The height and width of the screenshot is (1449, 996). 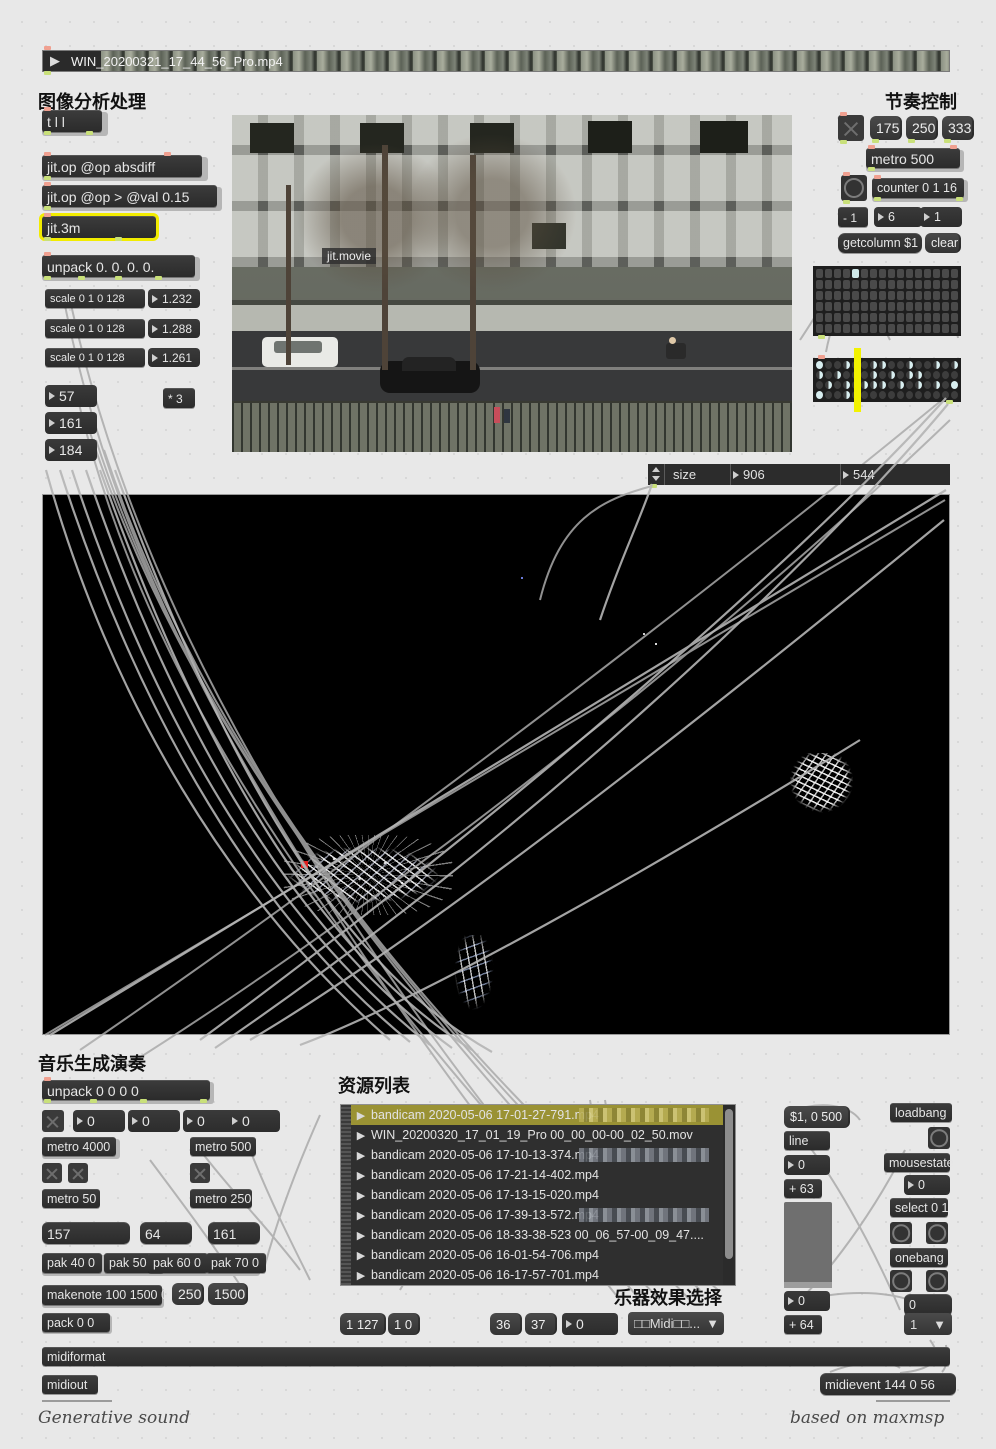 What do you see at coordinates (178, 1263) in the screenshot?
I see `object-pak-60: pak 60 0` at bounding box center [178, 1263].